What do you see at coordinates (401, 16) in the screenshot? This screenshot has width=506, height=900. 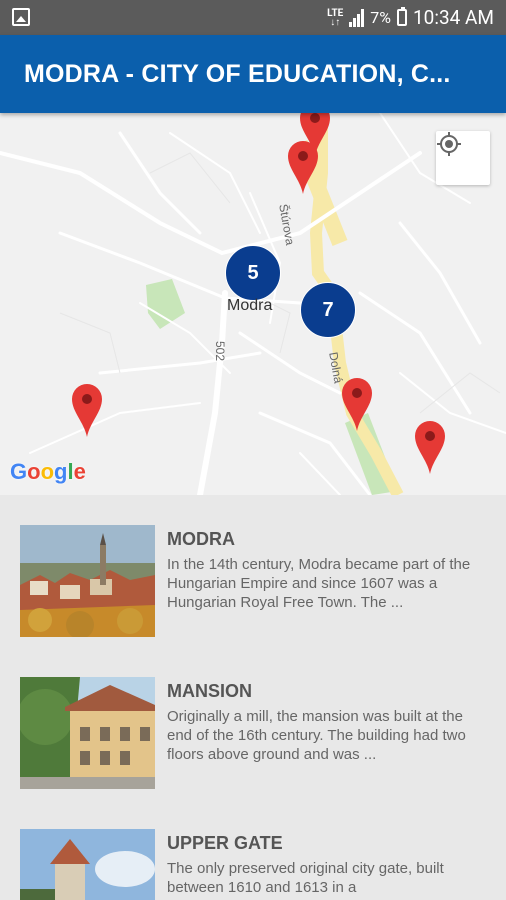 I see `battery-icon` at bounding box center [401, 16].